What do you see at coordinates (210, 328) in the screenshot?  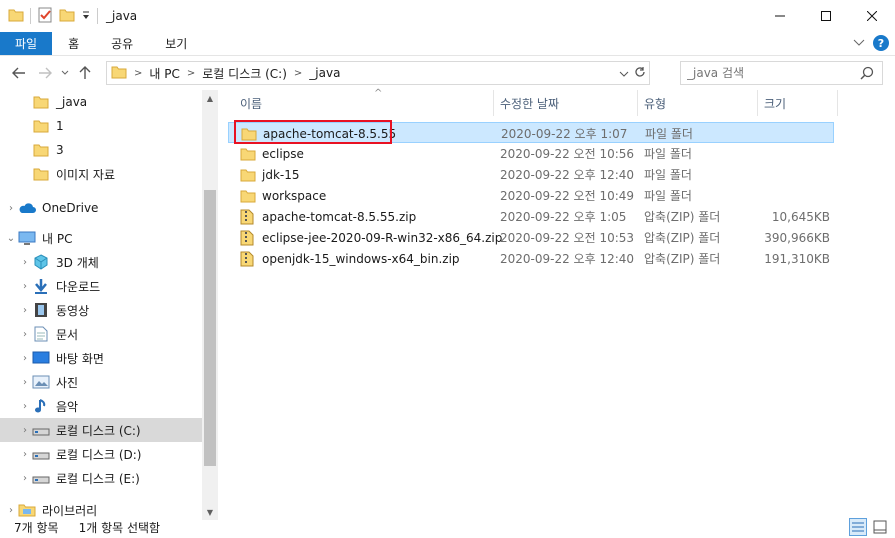 I see `scroll-thumb` at bounding box center [210, 328].